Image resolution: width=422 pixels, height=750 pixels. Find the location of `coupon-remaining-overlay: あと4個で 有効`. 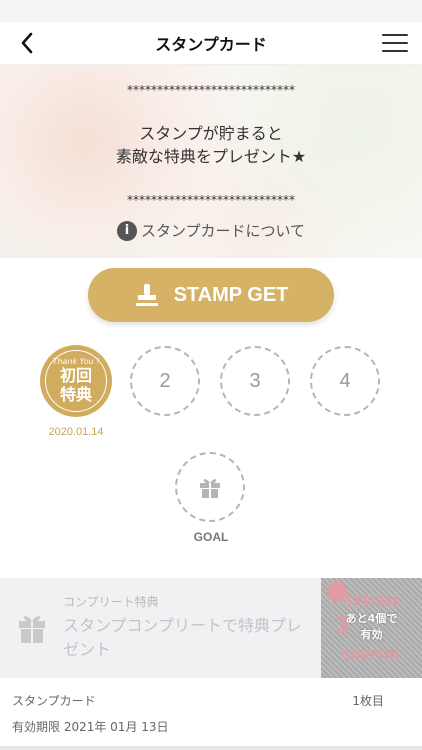

coupon-remaining-overlay: あと4個で 有効 is located at coordinates (371, 627).